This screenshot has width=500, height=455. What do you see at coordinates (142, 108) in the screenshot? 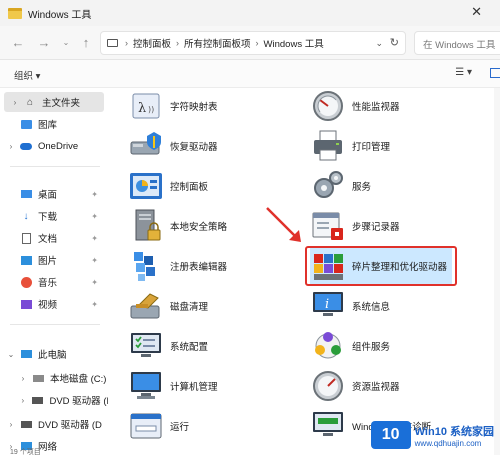
I see `svg-text: λ` at bounding box center [142, 108].